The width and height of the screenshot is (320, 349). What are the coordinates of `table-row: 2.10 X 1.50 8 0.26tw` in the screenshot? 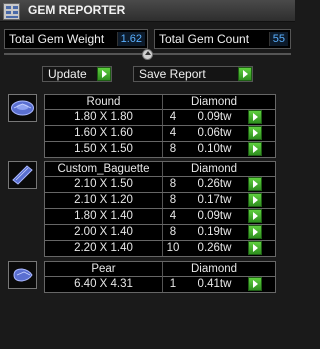 It's located at (160, 185).